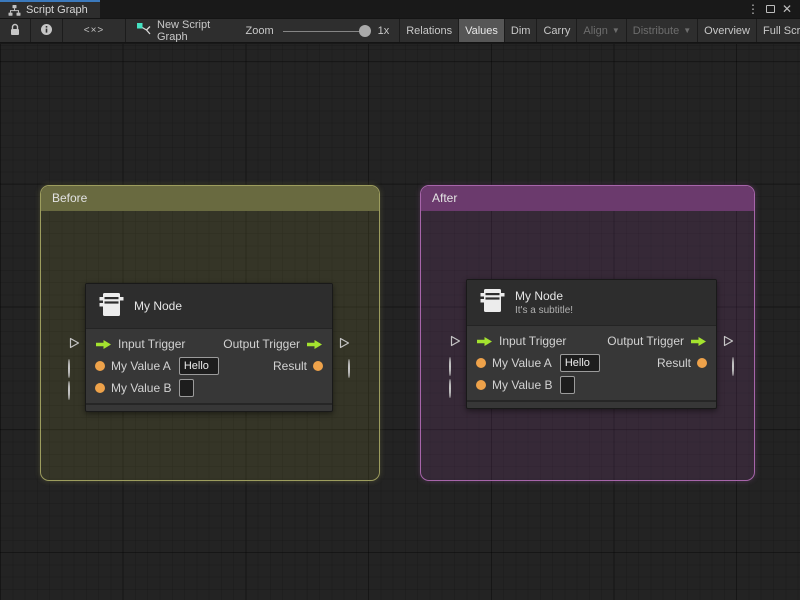 This screenshot has height=600, width=800. Describe the element at coordinates (544, 310) in the screenshot. I see `node-subtitle: It's a subtitle!` at that location.